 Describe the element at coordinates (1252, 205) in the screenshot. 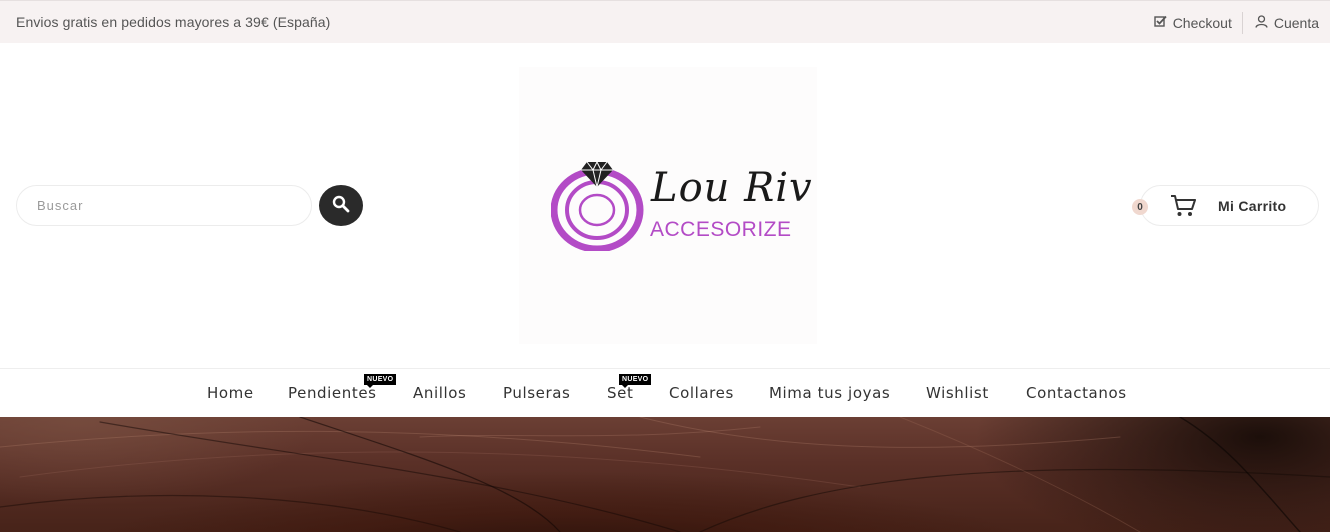

I see `cart-label: Mi Carrito` at that location.